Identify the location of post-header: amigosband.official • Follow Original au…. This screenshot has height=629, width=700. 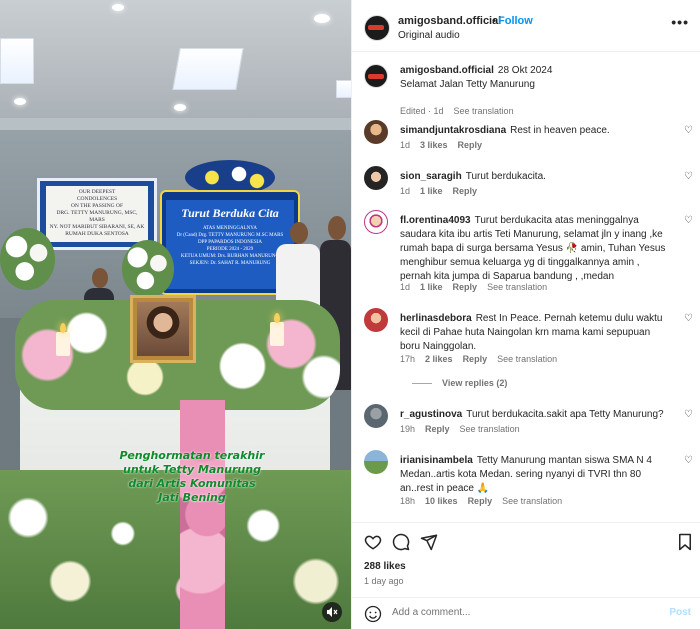
(526, 26).